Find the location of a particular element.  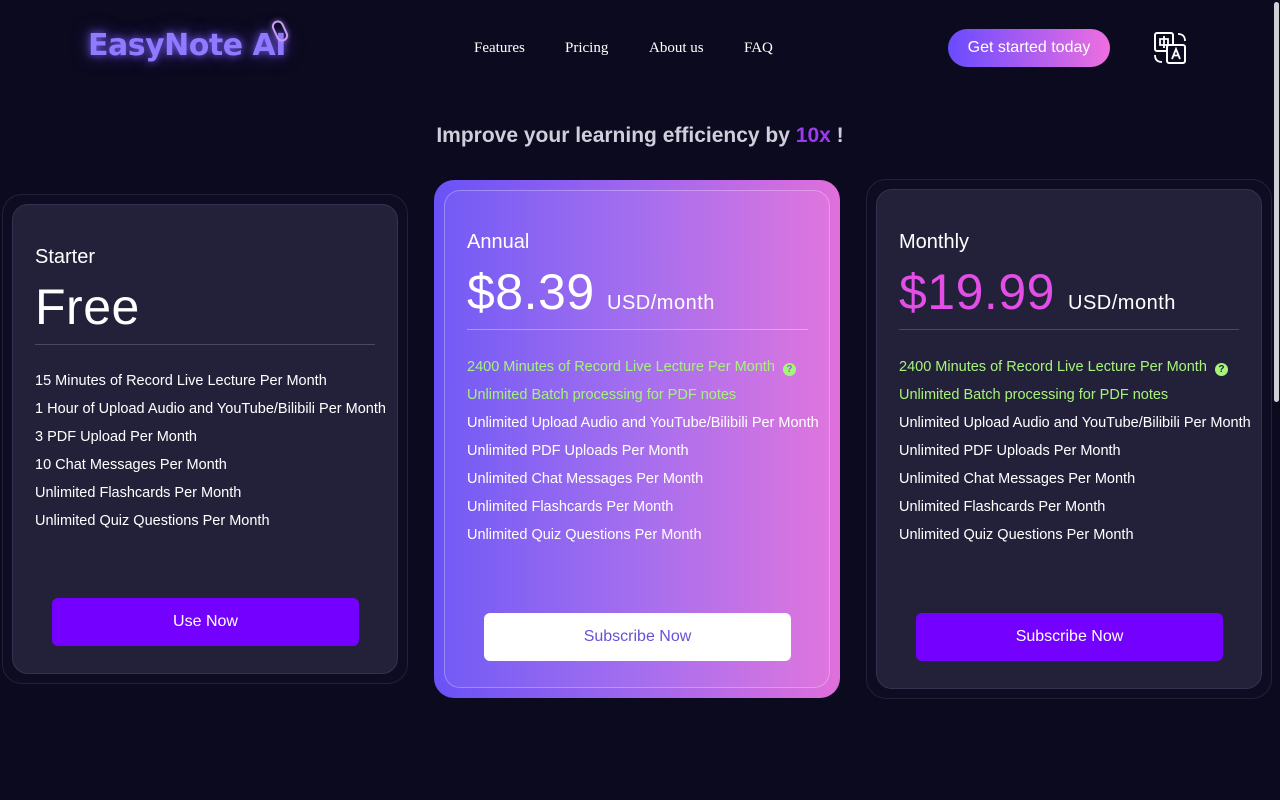

feature-item: 3 PDF Upload Per Month is located at coordinates (116, 437).